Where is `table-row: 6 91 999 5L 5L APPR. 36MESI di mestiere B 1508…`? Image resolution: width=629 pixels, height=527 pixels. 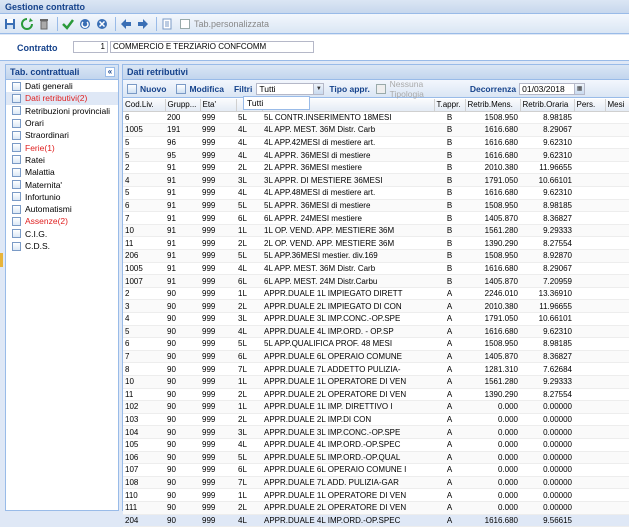
table-row: 6 91 999 5L 5L APPR. 36MESI di mestiere B 1508… is located at coordinates (376, 206).